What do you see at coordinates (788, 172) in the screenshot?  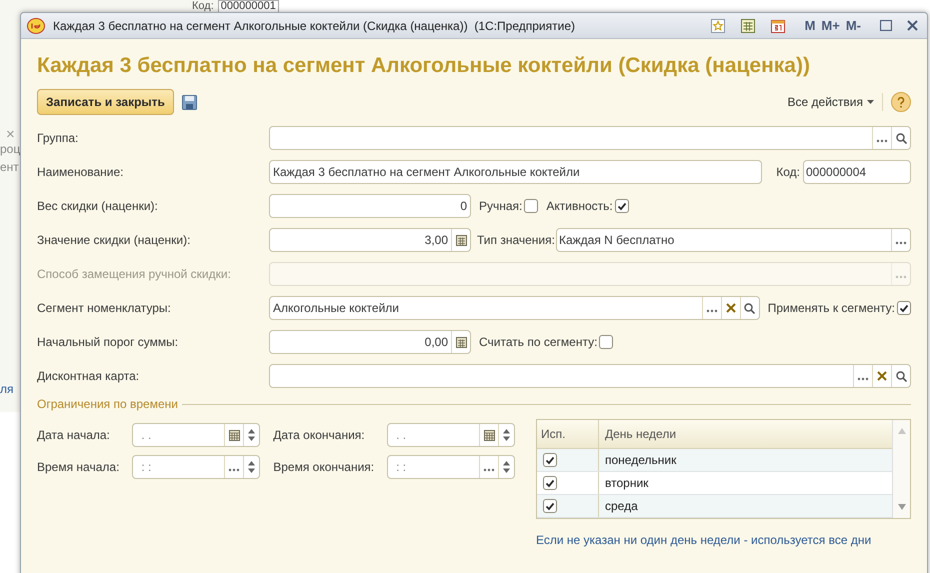 I see `field-label: Код:` at bounding box center [788, 172].